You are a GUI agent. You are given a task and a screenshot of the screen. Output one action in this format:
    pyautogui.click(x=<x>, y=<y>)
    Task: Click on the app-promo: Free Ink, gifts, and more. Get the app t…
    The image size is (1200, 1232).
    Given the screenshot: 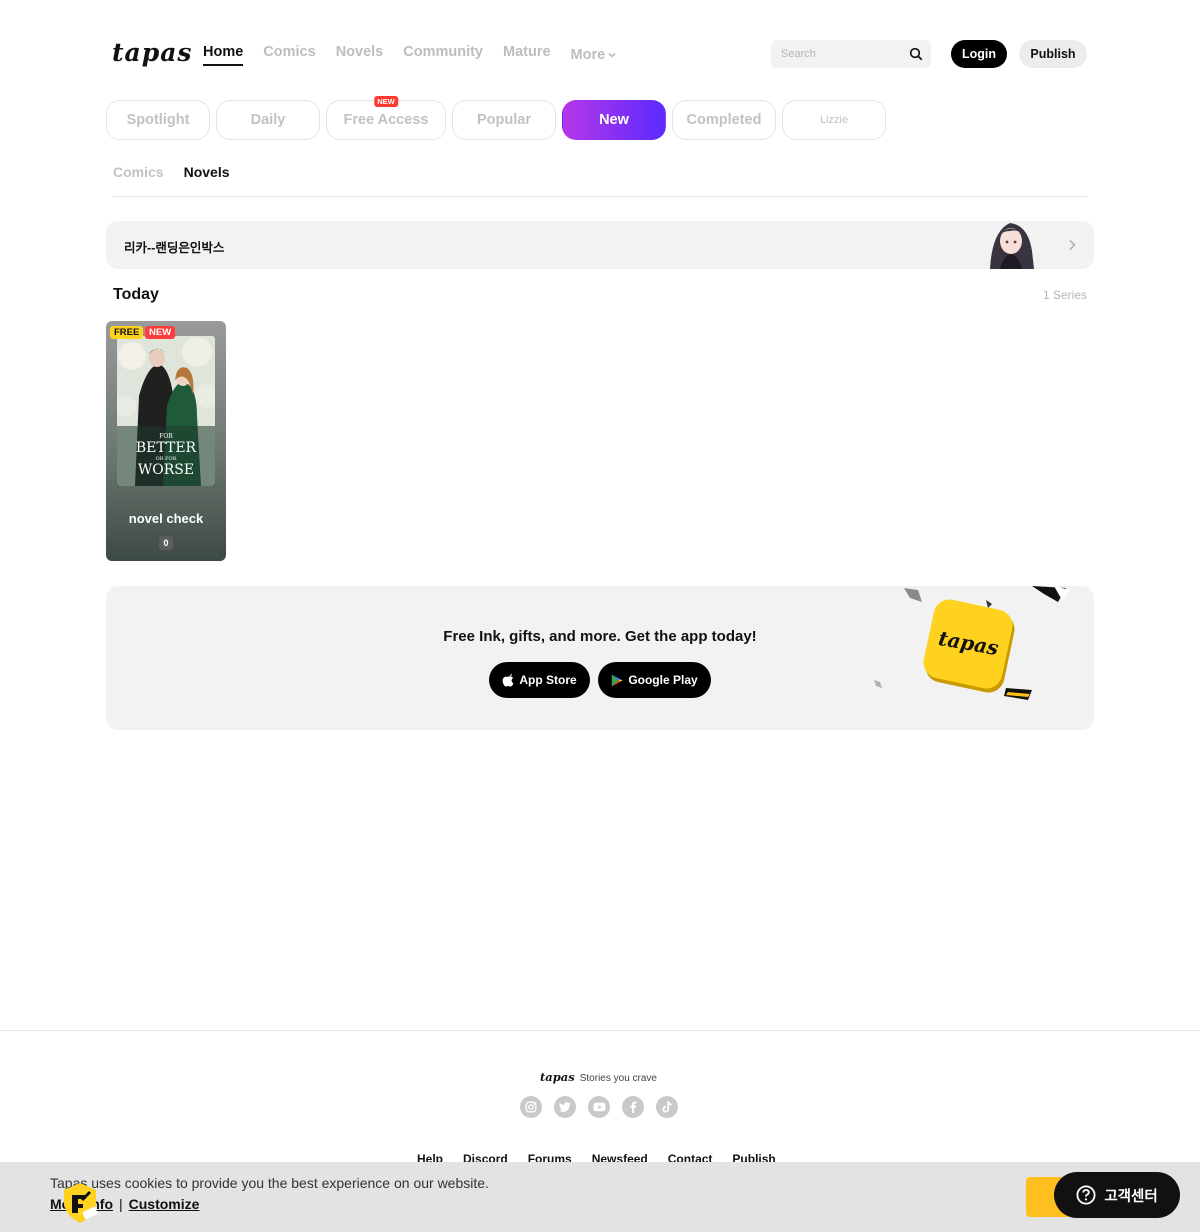 What is the action you would take?
    pyautogui.click(x=600, y=658)
    